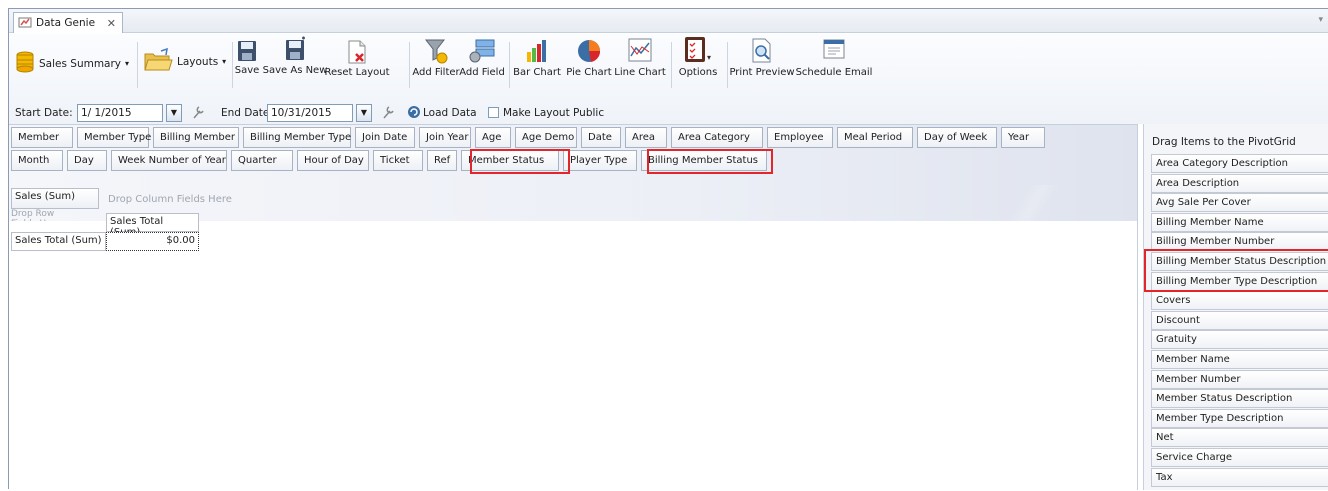  I want to click on field-billing-member: Billing Member, so click(196, 137).